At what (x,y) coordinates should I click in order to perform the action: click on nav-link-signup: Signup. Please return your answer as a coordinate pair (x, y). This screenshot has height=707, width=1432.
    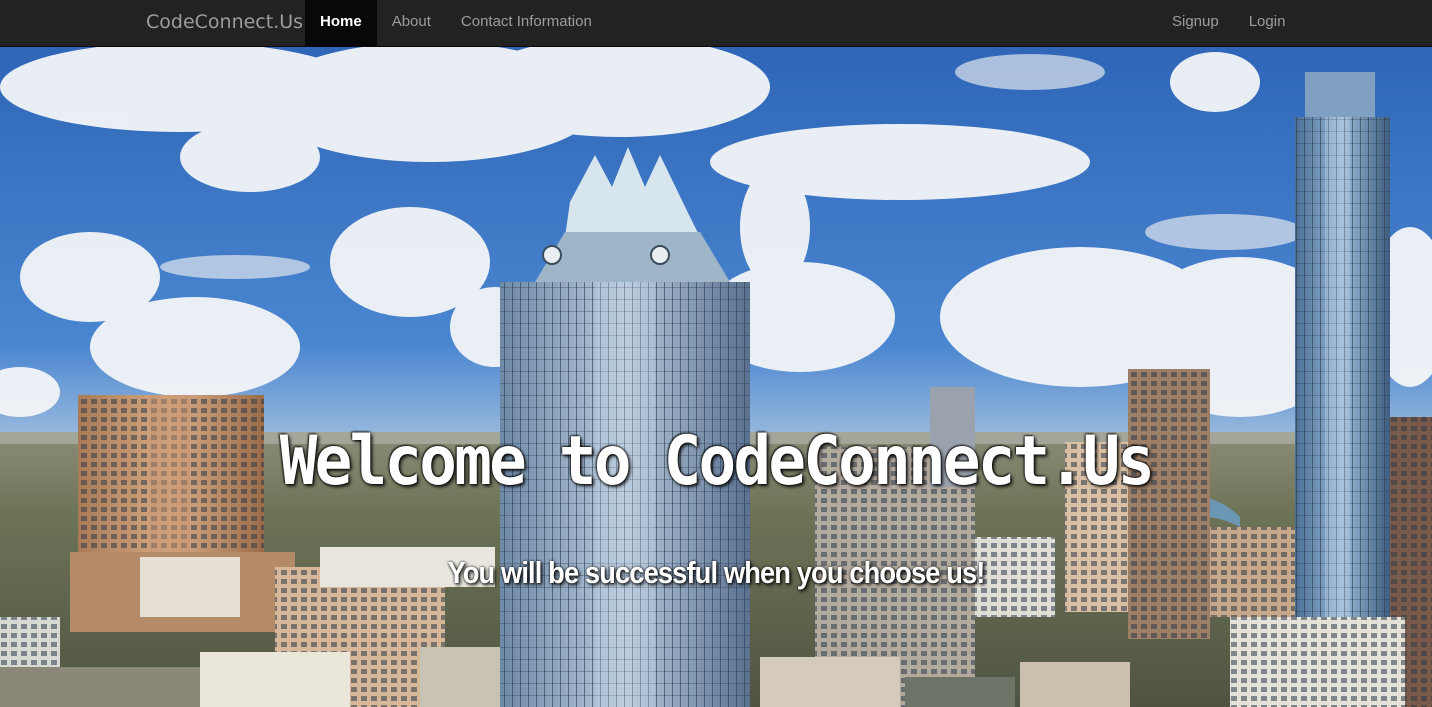
    Looking at the image, I should click on (1195, 23).